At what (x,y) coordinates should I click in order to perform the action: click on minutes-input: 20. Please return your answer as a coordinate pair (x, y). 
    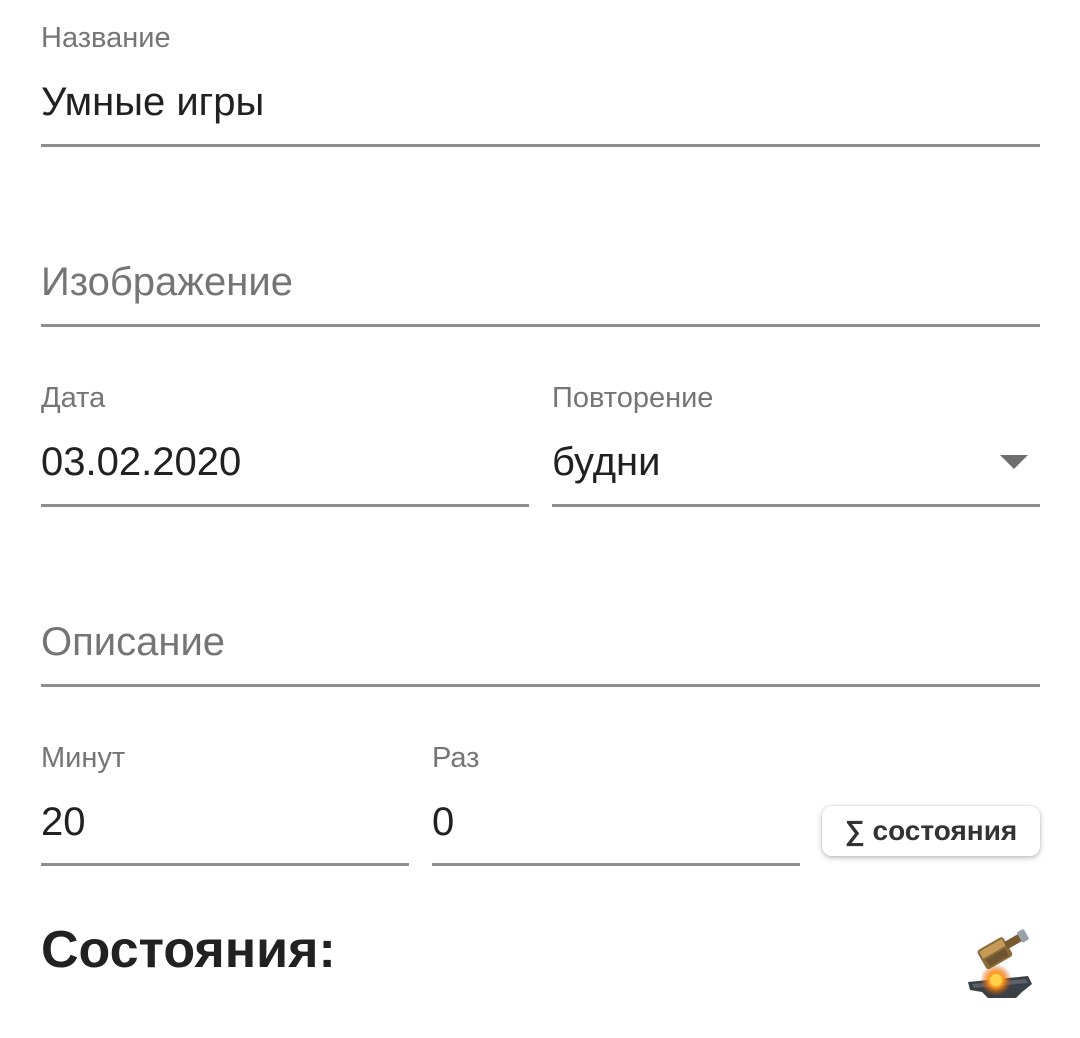
    Looking at the image, I should click on (63, 822).